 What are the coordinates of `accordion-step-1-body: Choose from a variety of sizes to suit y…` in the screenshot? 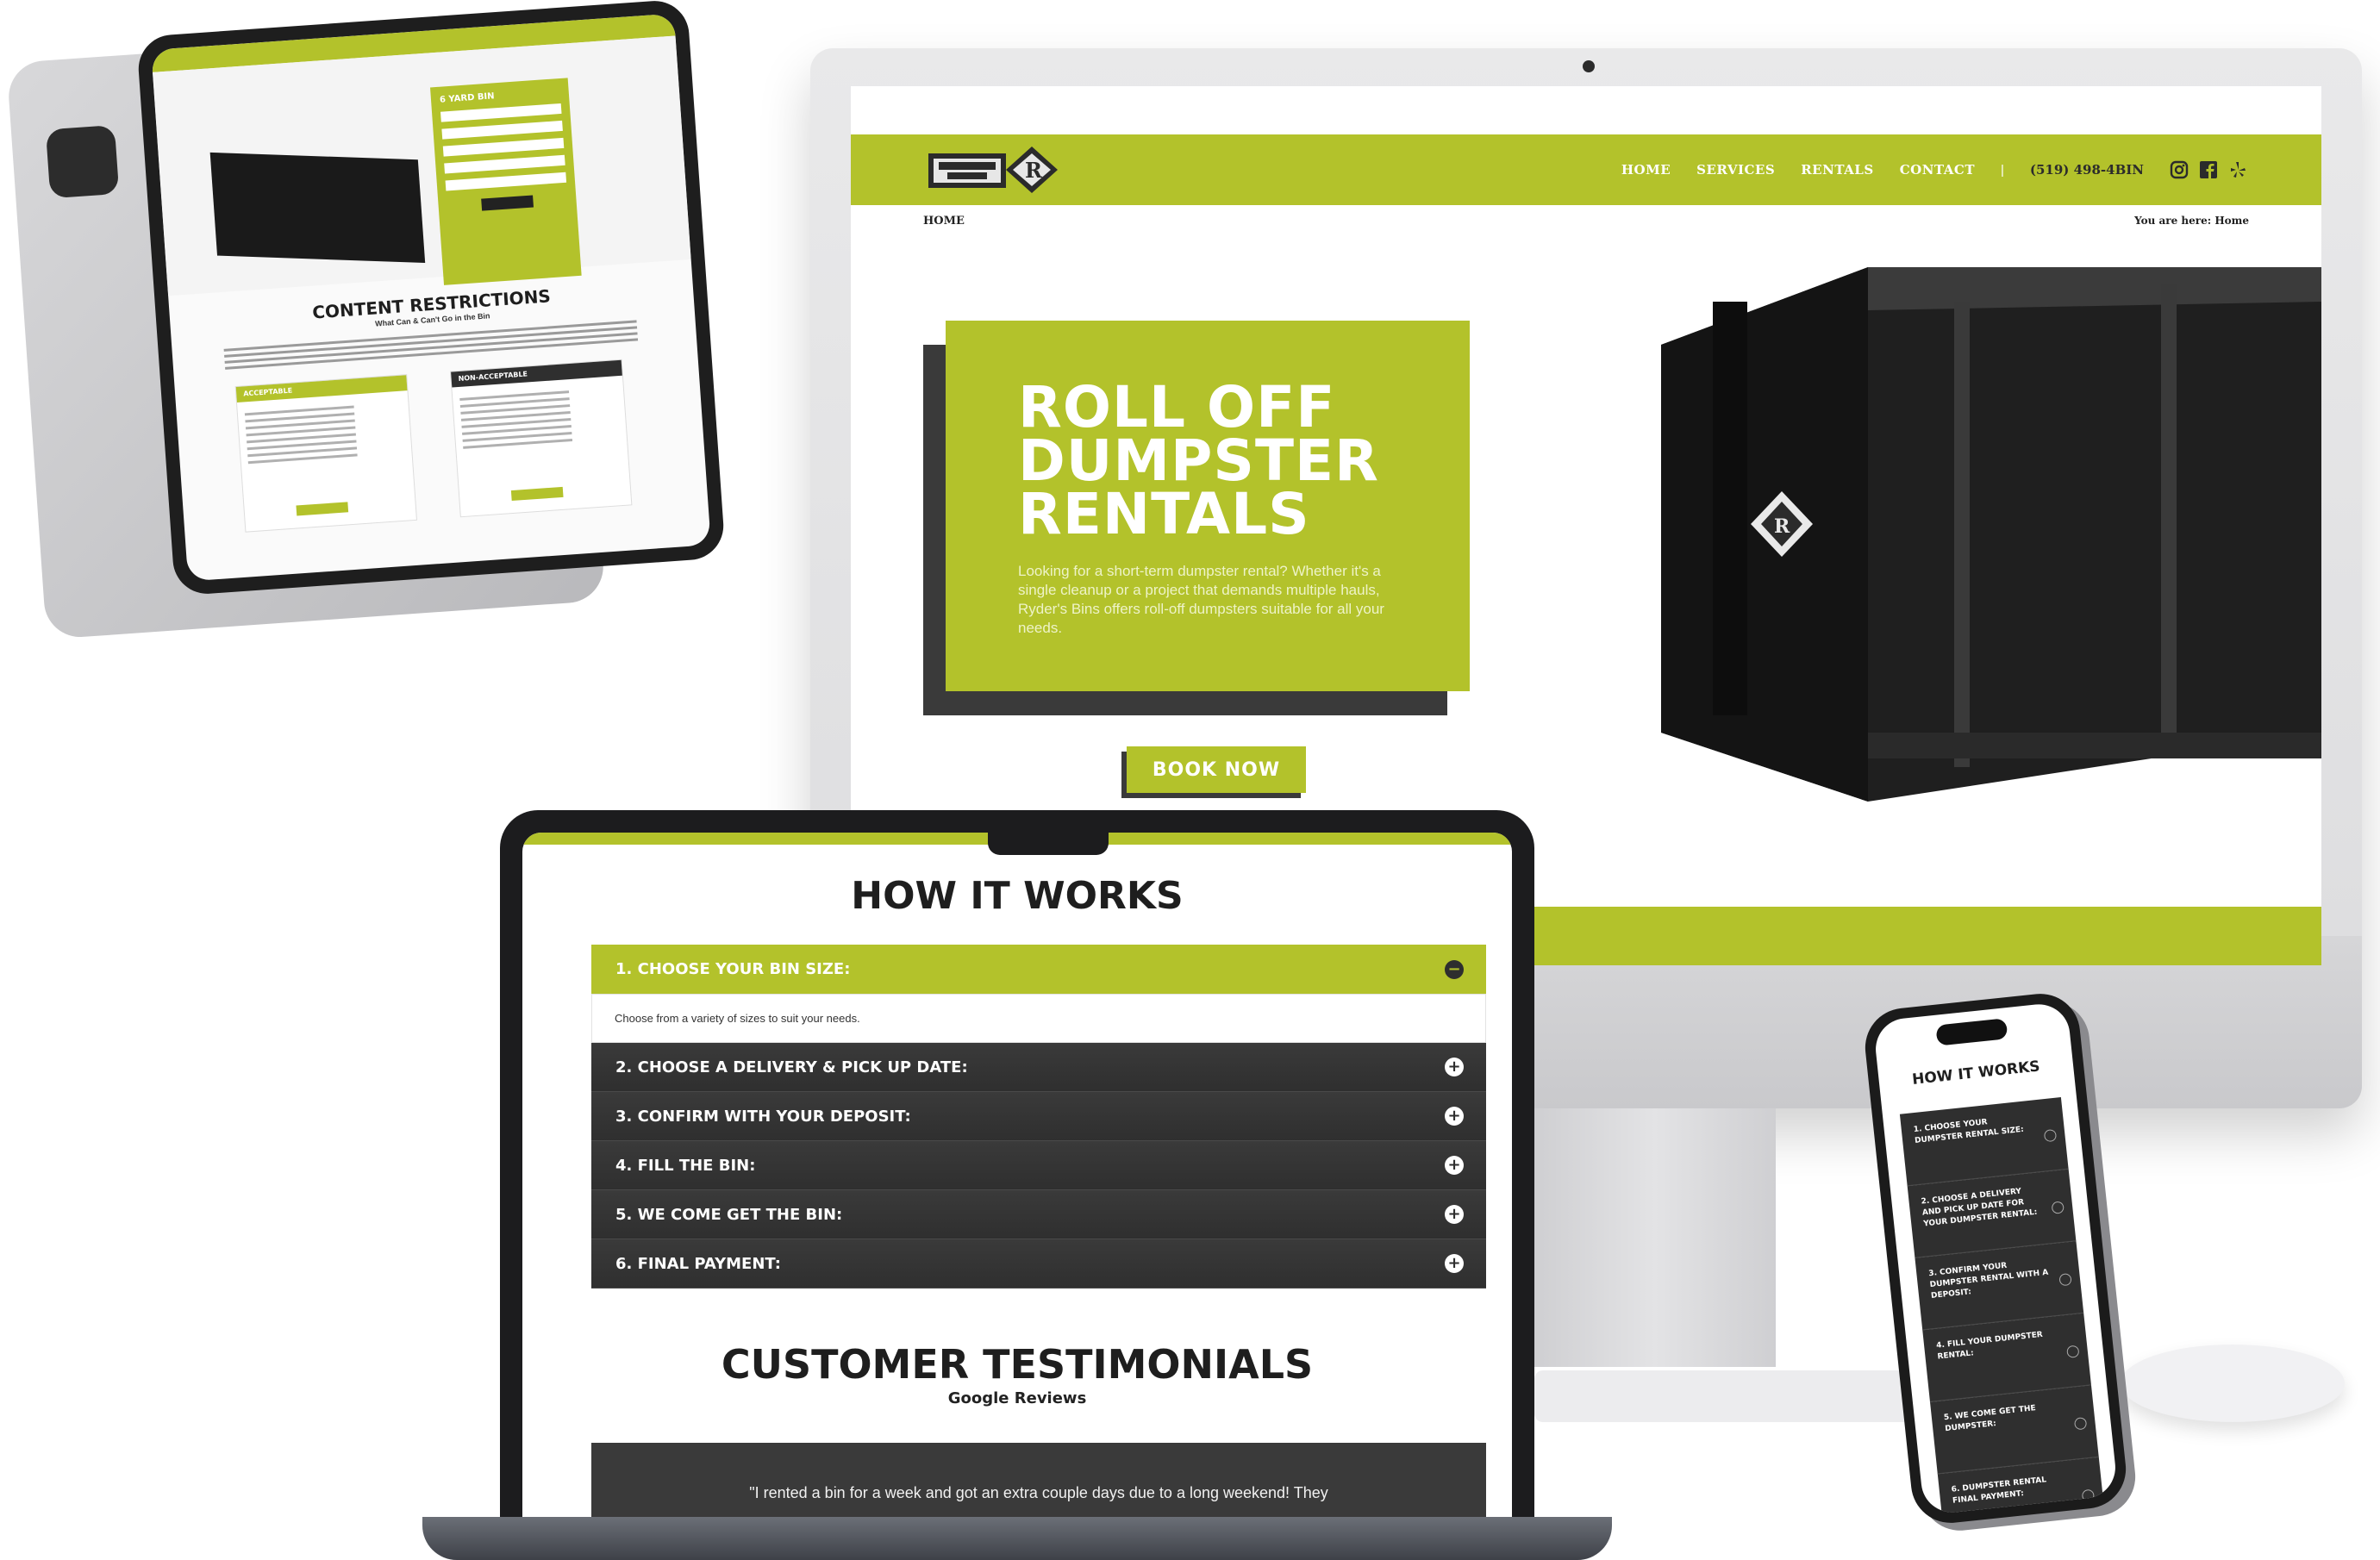 It's located at (1039, 1019).